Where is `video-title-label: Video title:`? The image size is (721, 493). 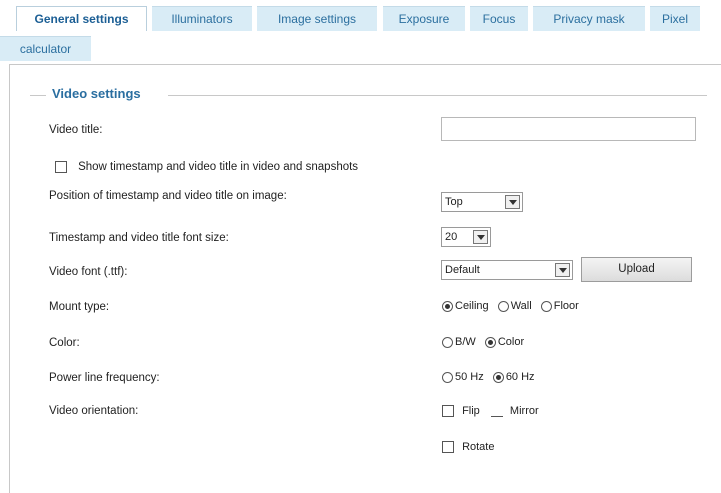 video-title-label: Video title: is located at coordinates (76, 130).